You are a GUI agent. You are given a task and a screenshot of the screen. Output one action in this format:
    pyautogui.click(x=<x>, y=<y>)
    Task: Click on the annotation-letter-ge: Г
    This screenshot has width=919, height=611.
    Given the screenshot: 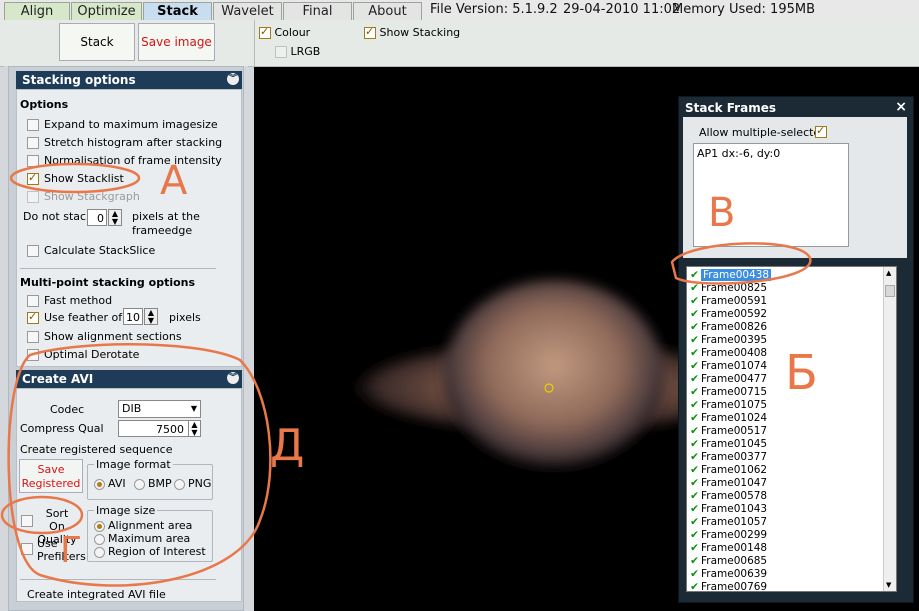 What is the action you would take?
    pyautogui.click(x=71, y=550)
    